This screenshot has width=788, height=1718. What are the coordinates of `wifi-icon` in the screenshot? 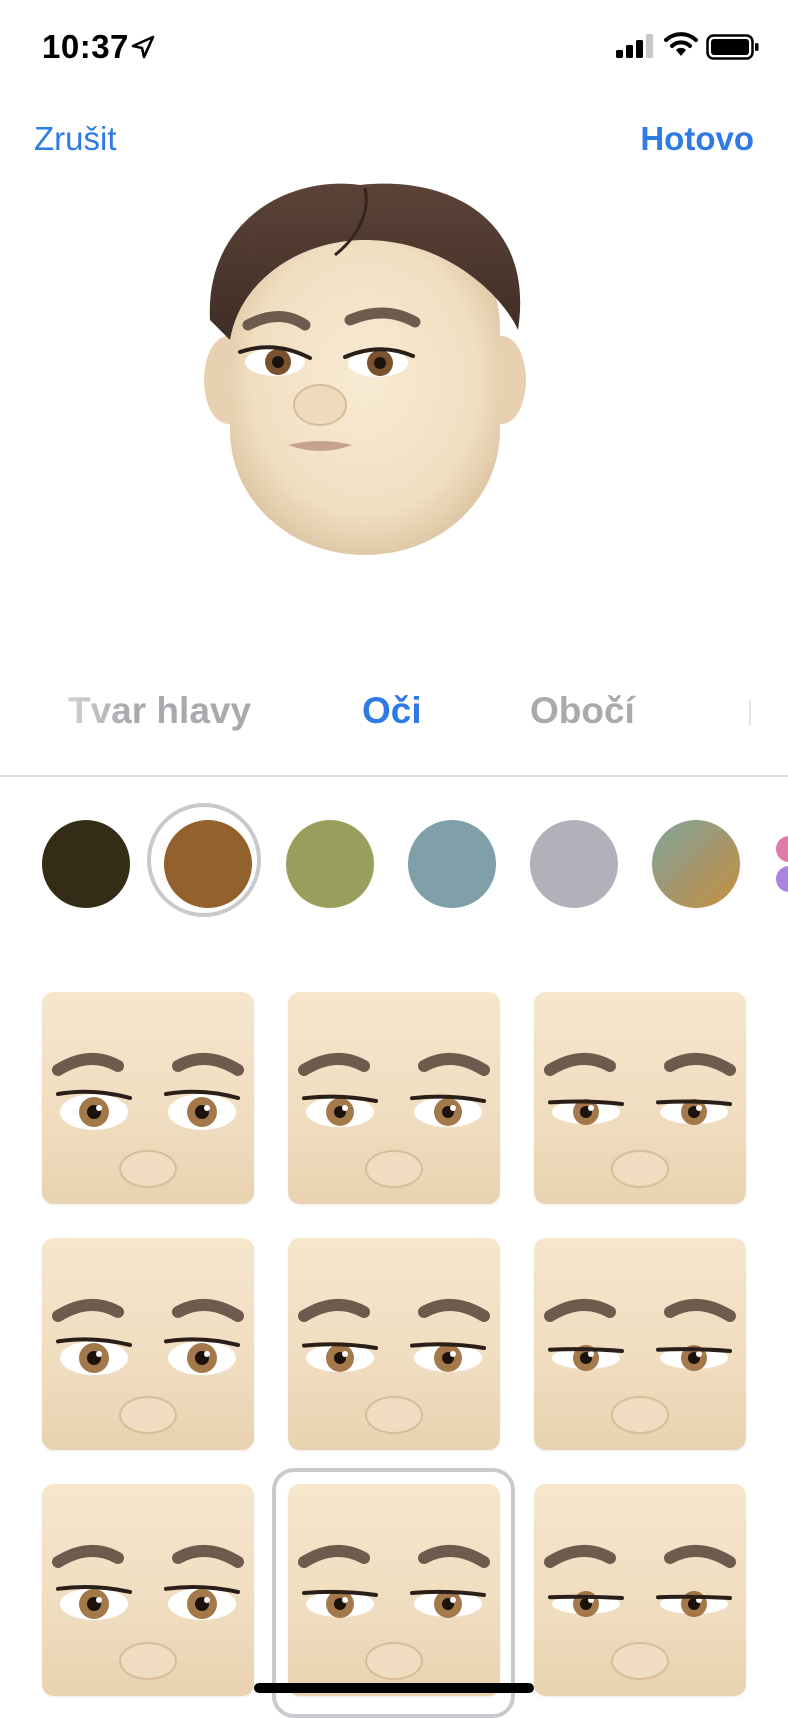 It's located at (681, 44).